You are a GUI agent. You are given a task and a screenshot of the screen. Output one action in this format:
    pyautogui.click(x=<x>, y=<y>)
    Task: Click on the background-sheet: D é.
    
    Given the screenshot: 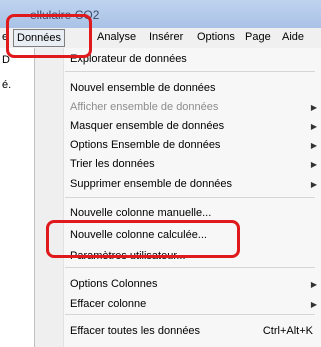 What is the action you would take?
    pyautogui.click(x=17, y=197)
    